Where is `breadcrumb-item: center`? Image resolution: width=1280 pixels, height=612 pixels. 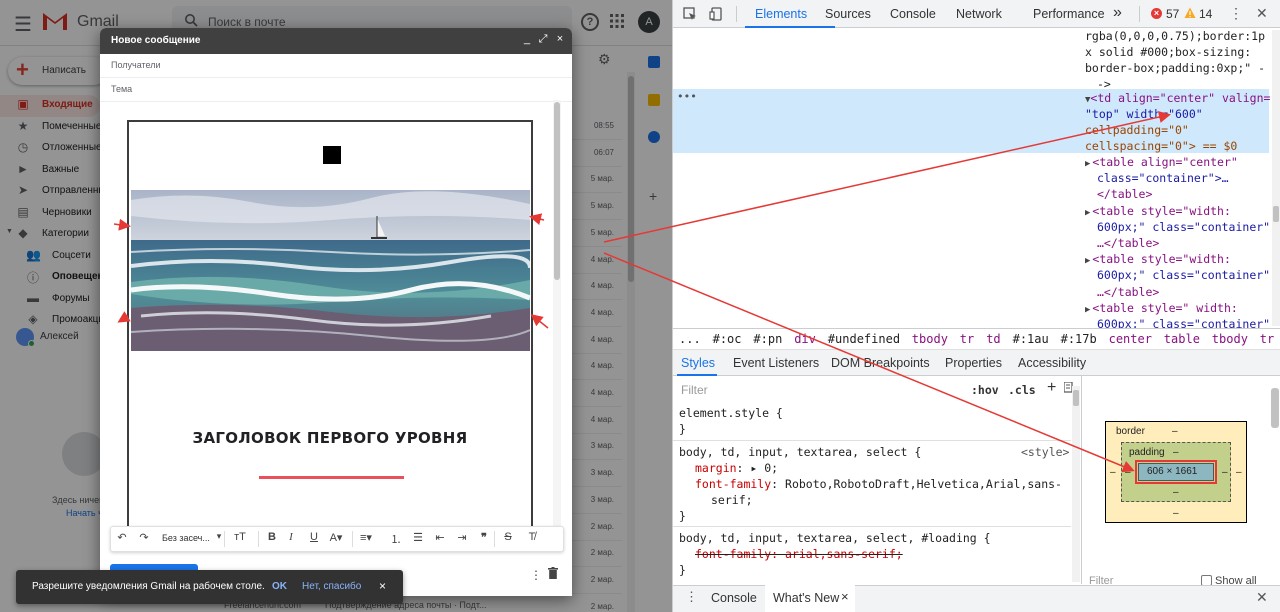 breadcrumb-item: center is located at coordinates (1130, 339).